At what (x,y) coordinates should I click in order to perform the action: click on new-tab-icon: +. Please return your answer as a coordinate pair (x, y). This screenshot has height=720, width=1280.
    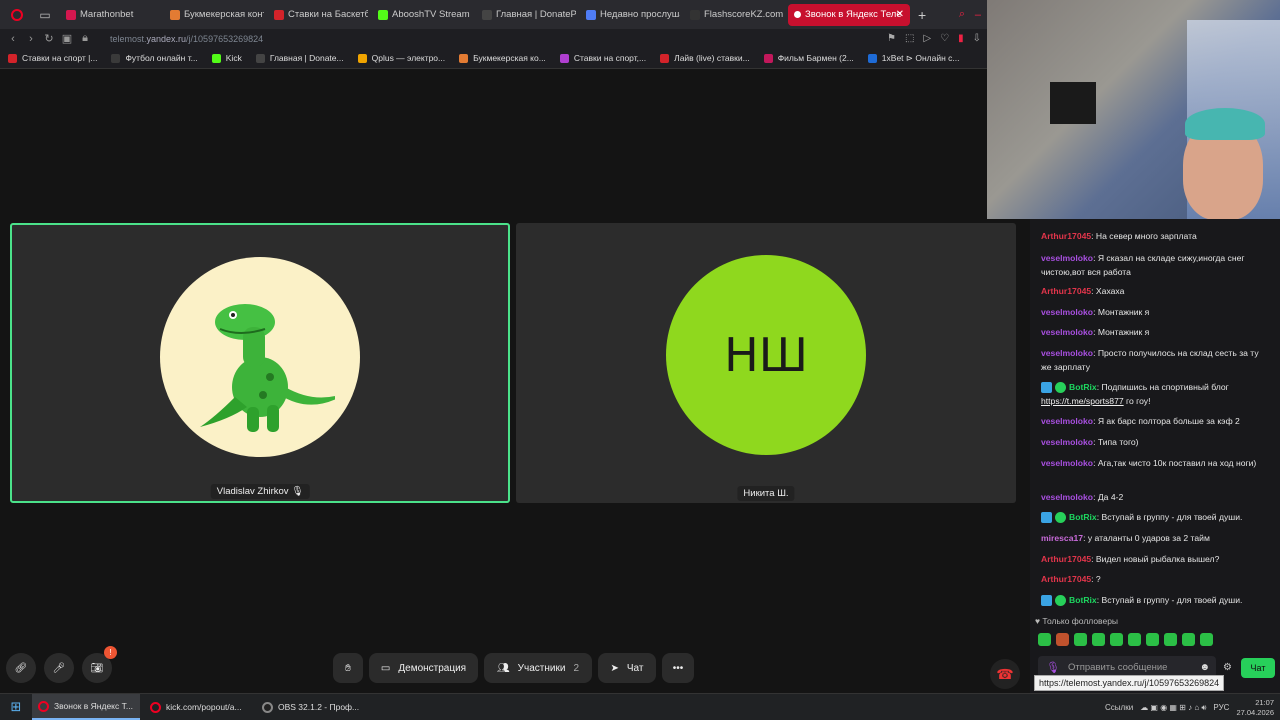
    Looking at the image, I should click on (922, 15).